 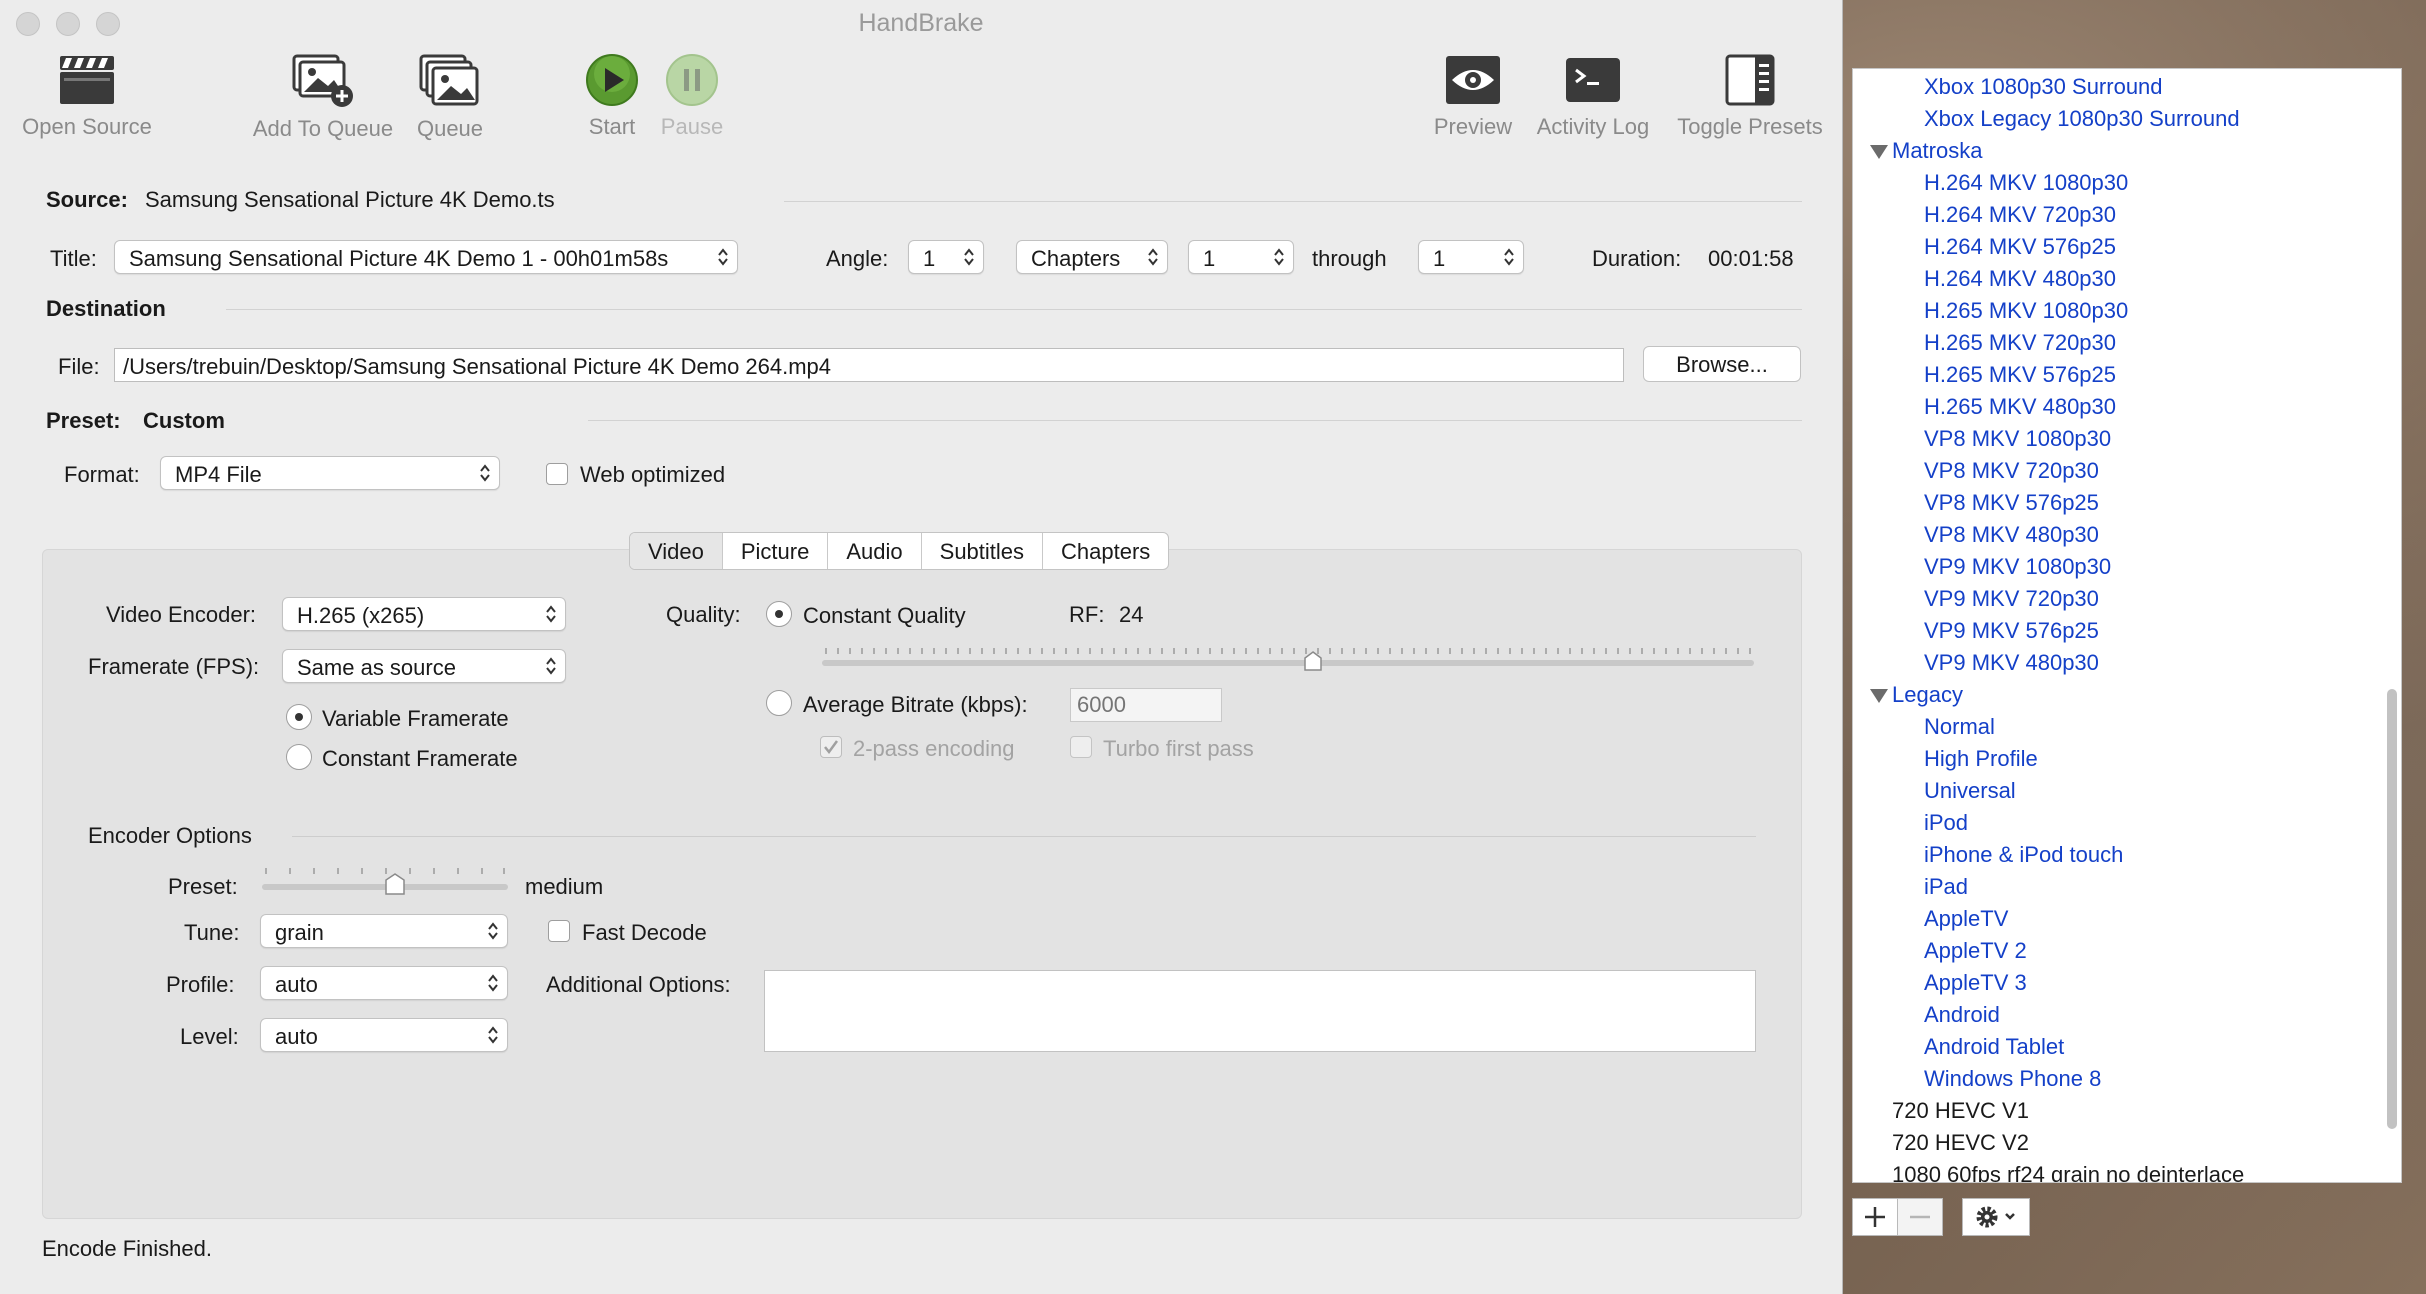 What do you see at coordinates (1105, 551) in the screenshot?
I see `tab-chapters: Chapters` at bounding box center [1105, 551].